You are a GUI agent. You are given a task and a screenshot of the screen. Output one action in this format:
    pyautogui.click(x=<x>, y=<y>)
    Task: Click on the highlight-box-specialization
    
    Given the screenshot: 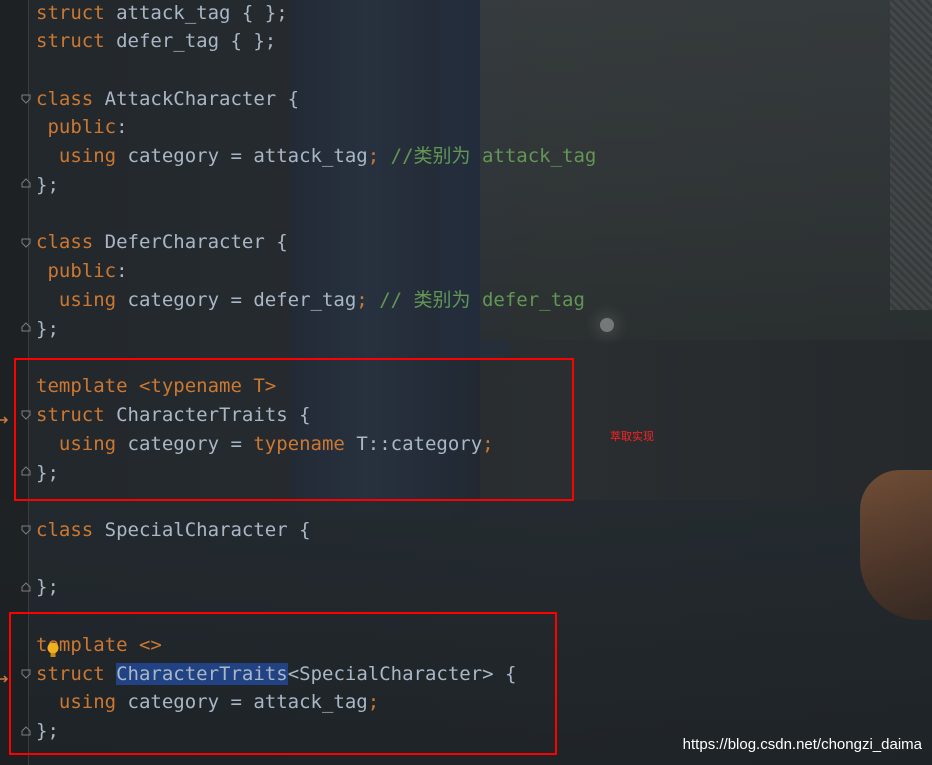 What is the action you would take?
    pyautogui.click(x=283, y=683)
    